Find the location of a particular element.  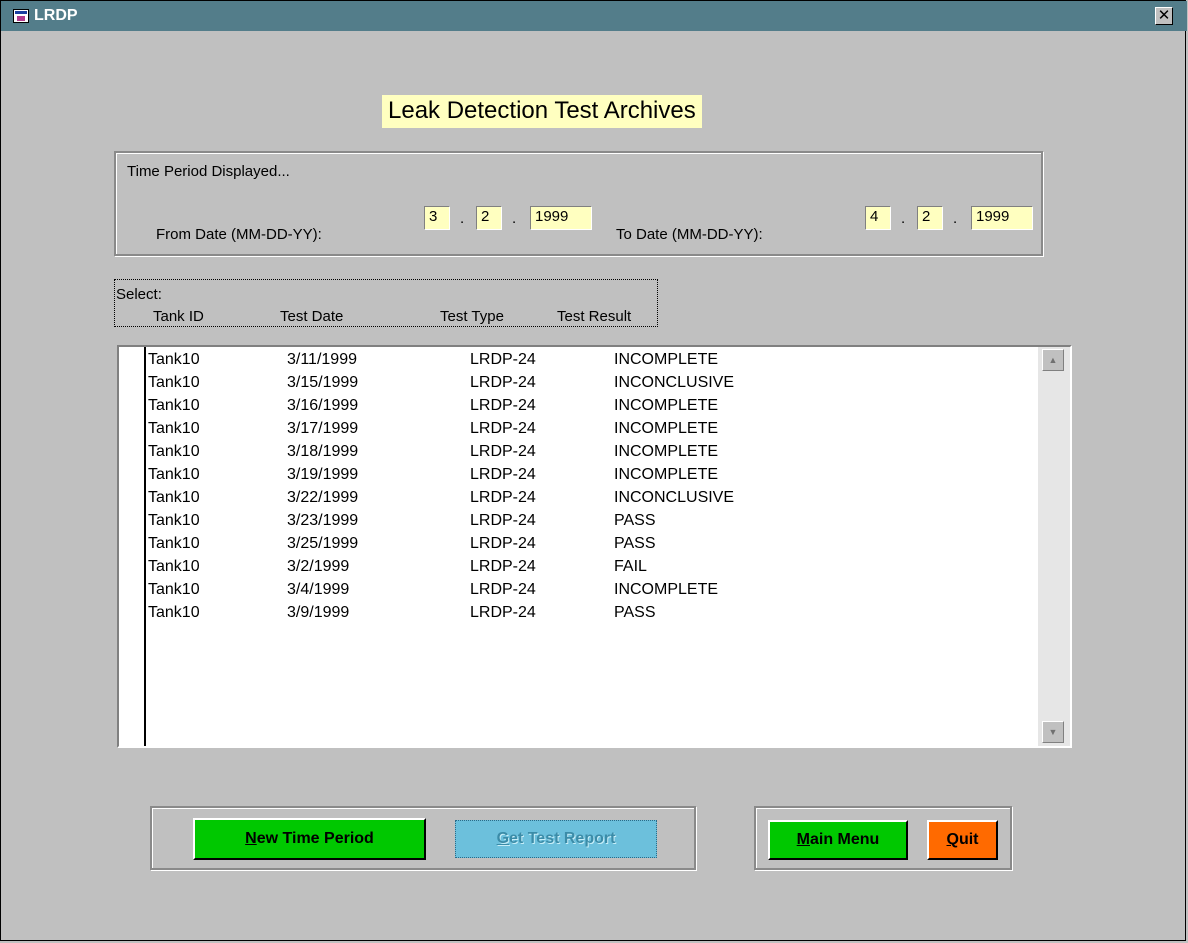

select-label: Select: is located at coordinates (139, 294).